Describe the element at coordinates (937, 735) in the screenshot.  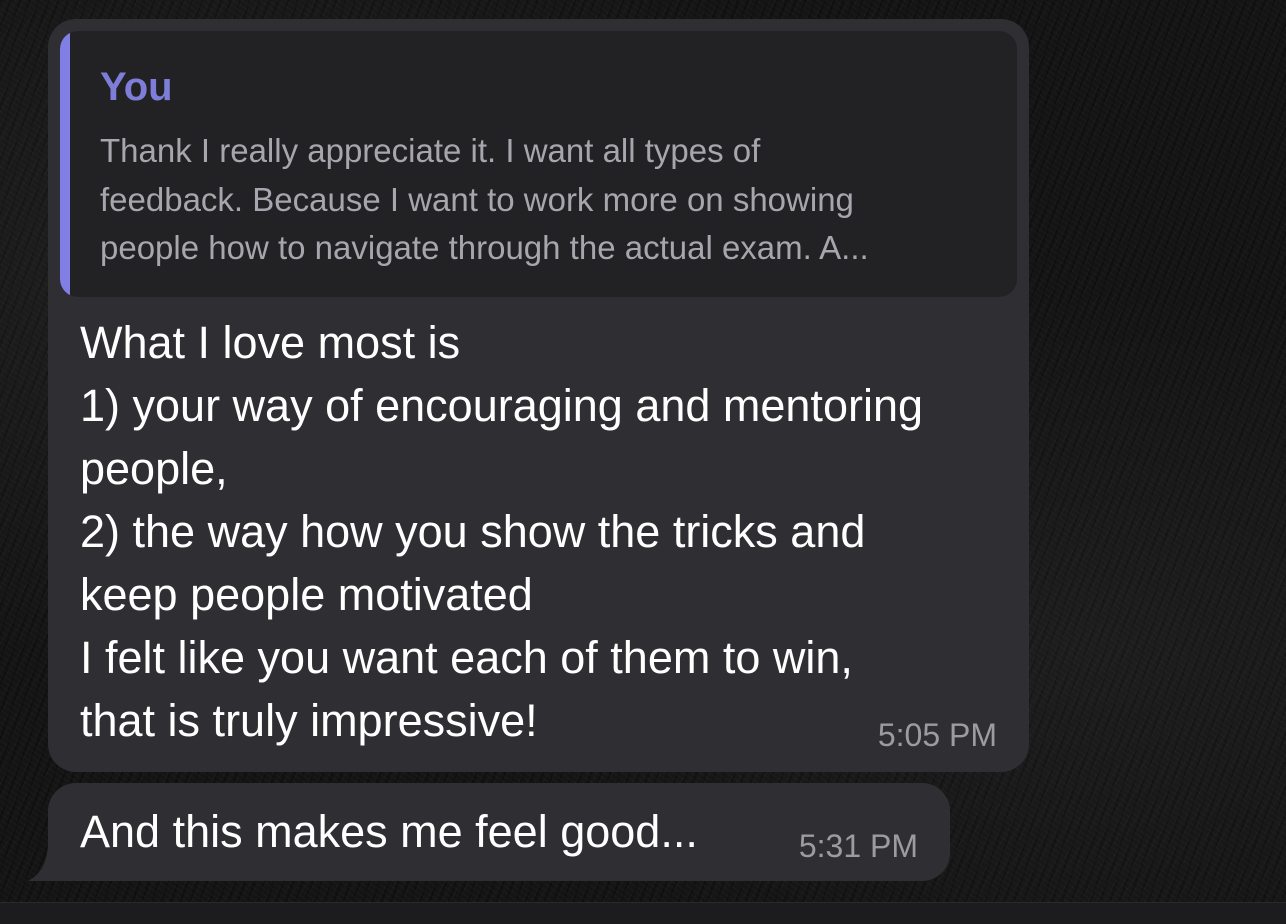
I see `message-timestamp: 5:05 PM` at that location.